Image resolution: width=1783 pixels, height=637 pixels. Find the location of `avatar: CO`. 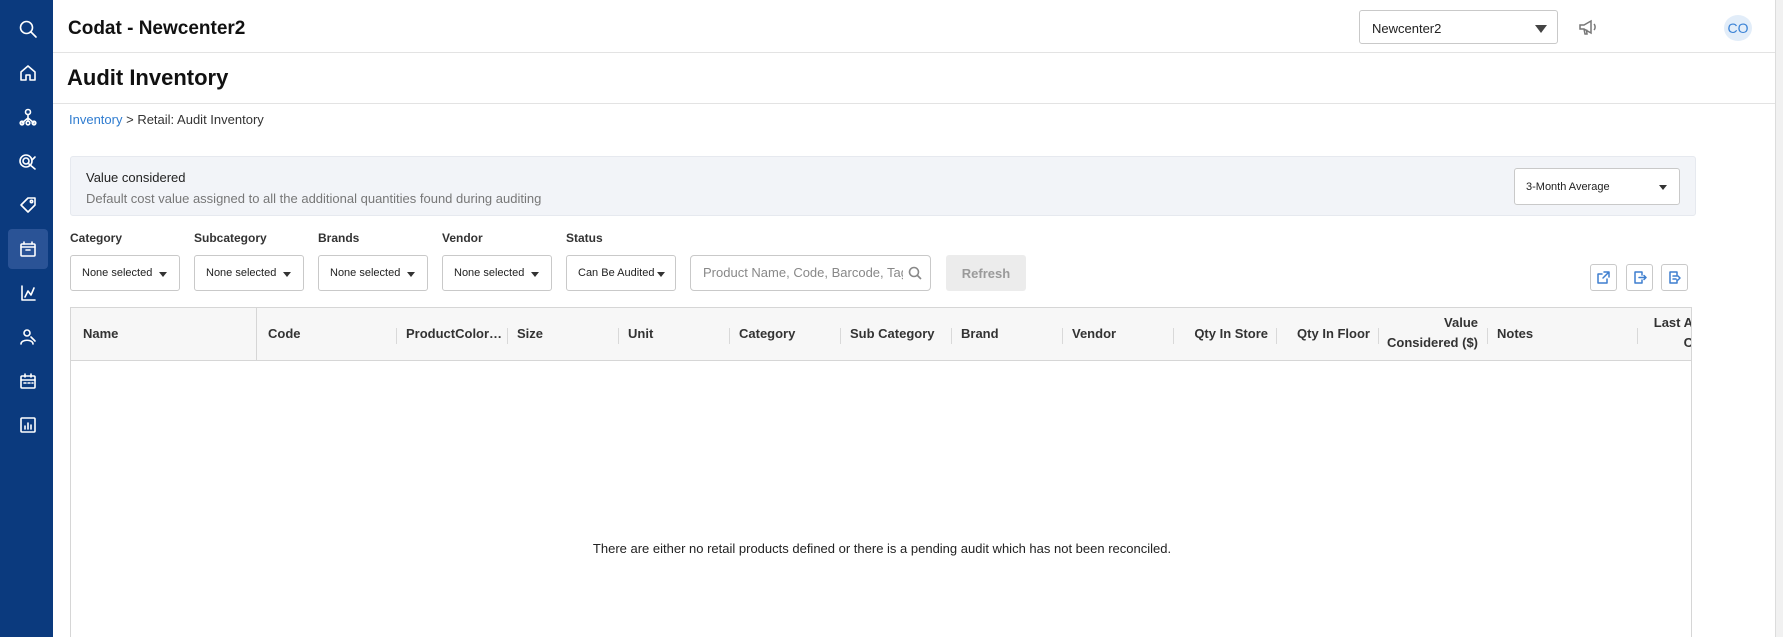

avatar: CO is located at coordinates (1738, 28).